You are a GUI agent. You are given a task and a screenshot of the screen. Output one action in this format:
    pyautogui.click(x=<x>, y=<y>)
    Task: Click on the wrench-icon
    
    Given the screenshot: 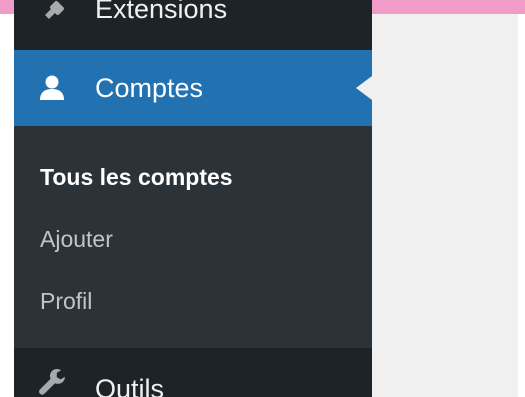 What is the action you would take?
    pyautogui.click(x=52, y=381)
    